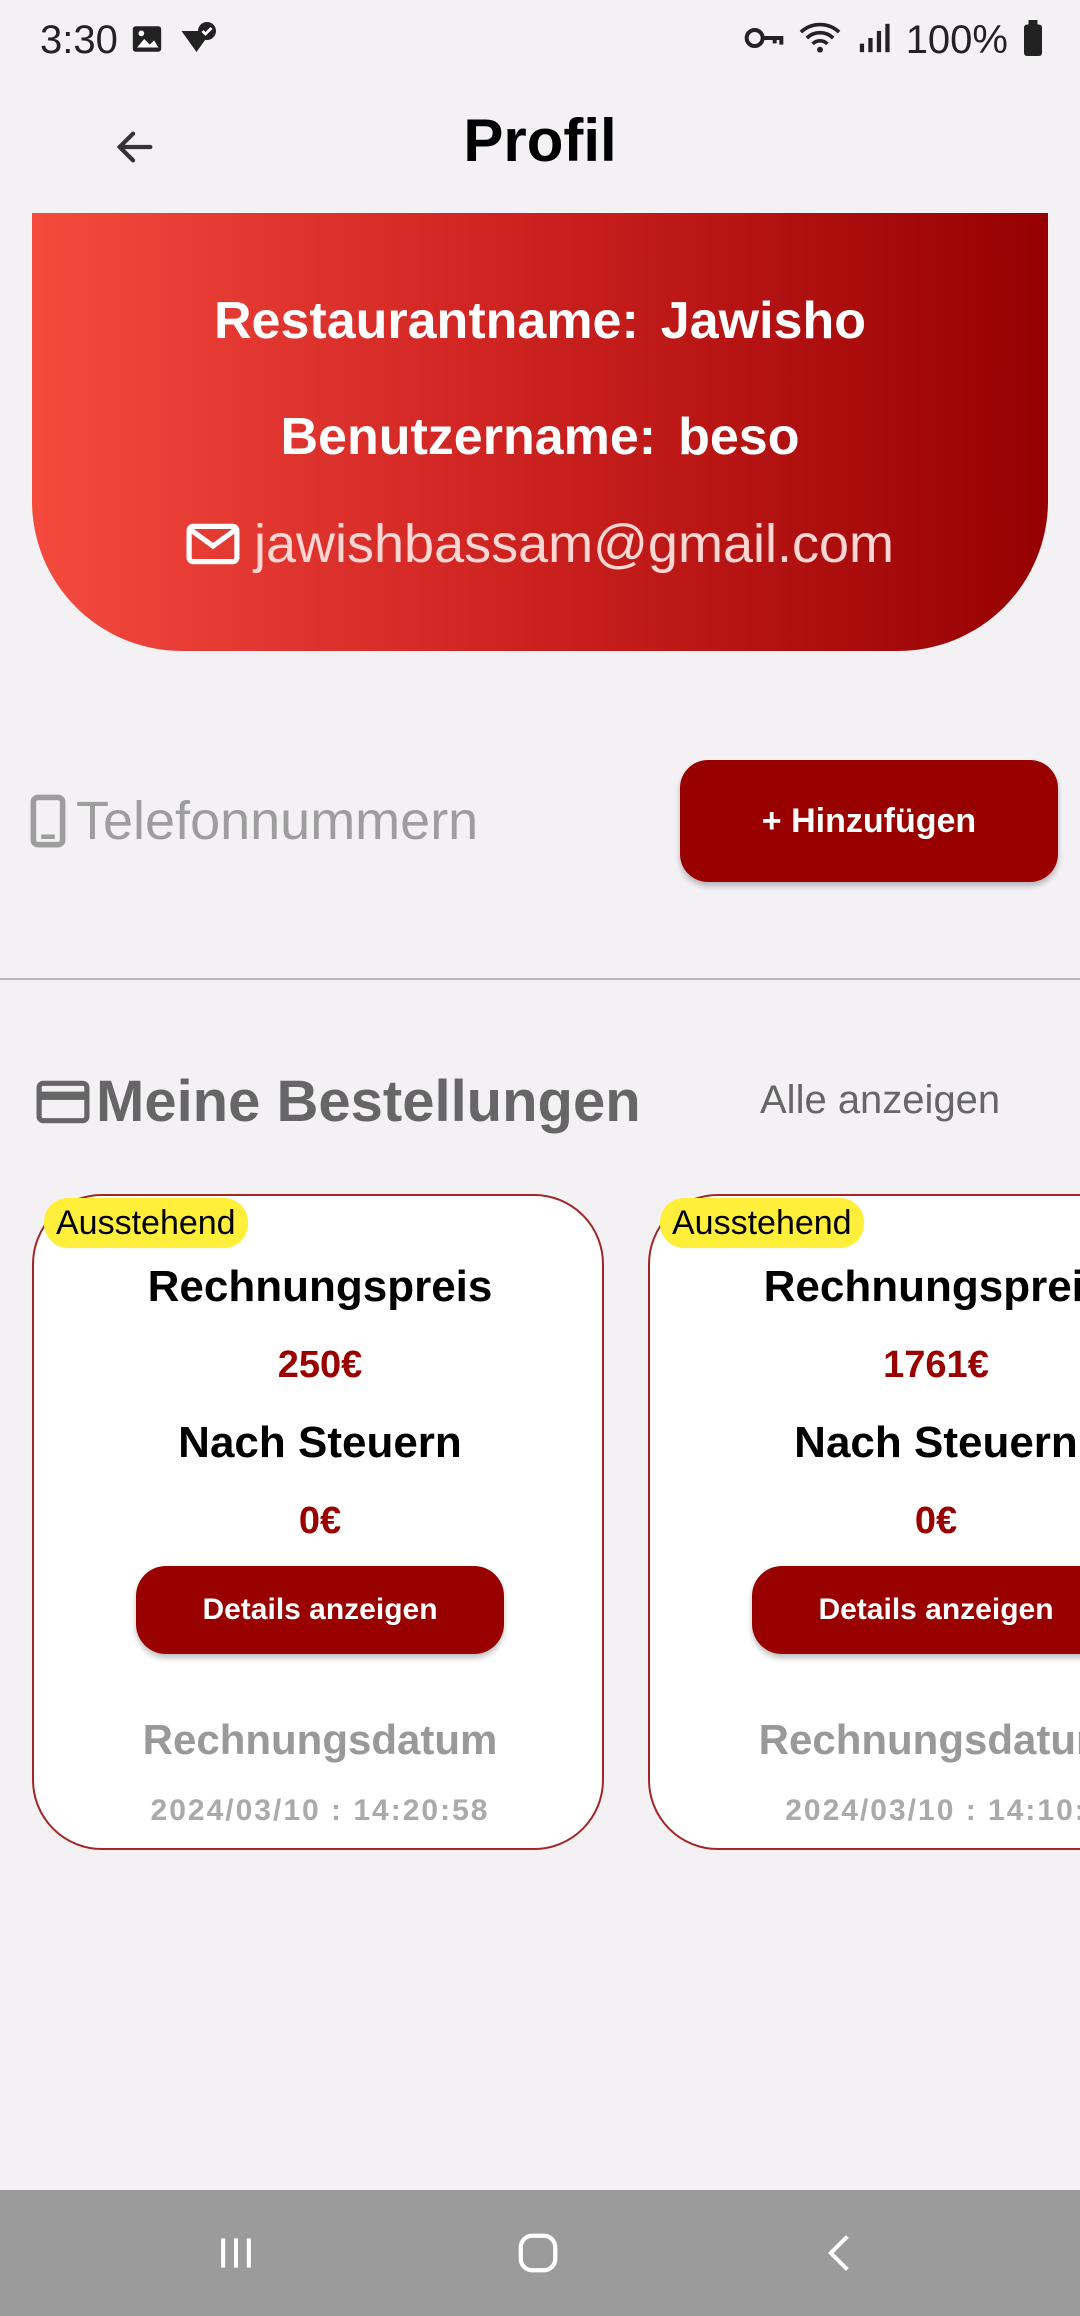 The image size is (1080, 2316). I want to click on home-button, so click(538, 2253).